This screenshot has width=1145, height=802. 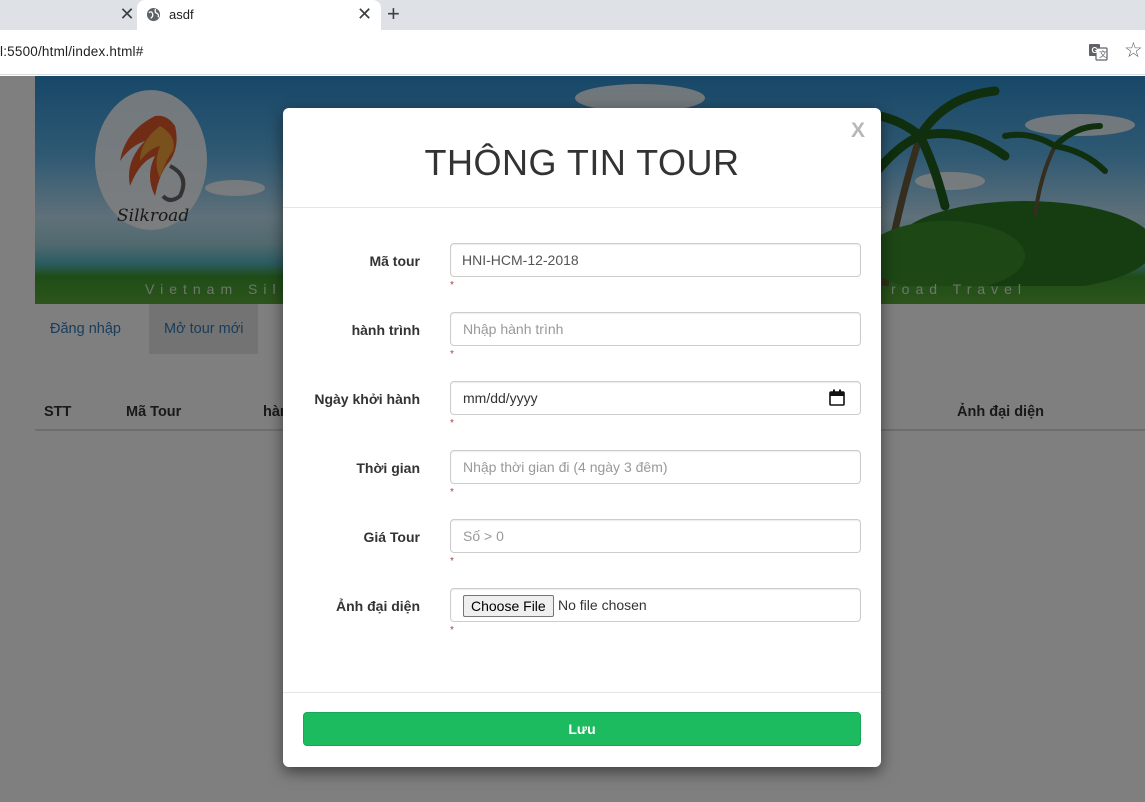 I want to click on url-text: l:5500/html/index.html#, so click(x=71, y=51).